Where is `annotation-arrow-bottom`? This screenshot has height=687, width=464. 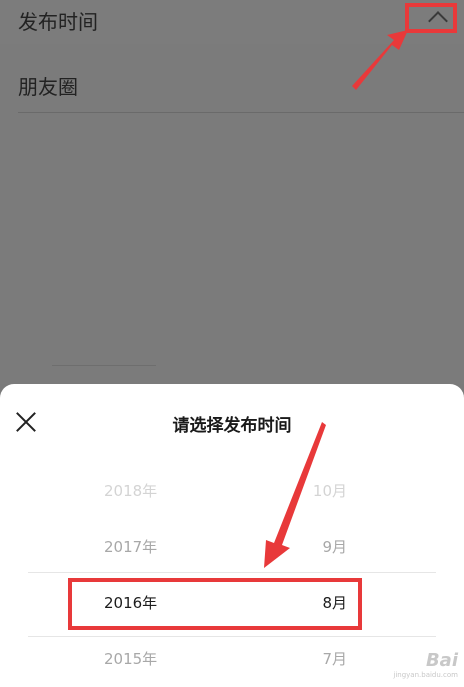 annotation-arrow-bottom is located at coordinates (295, 495).